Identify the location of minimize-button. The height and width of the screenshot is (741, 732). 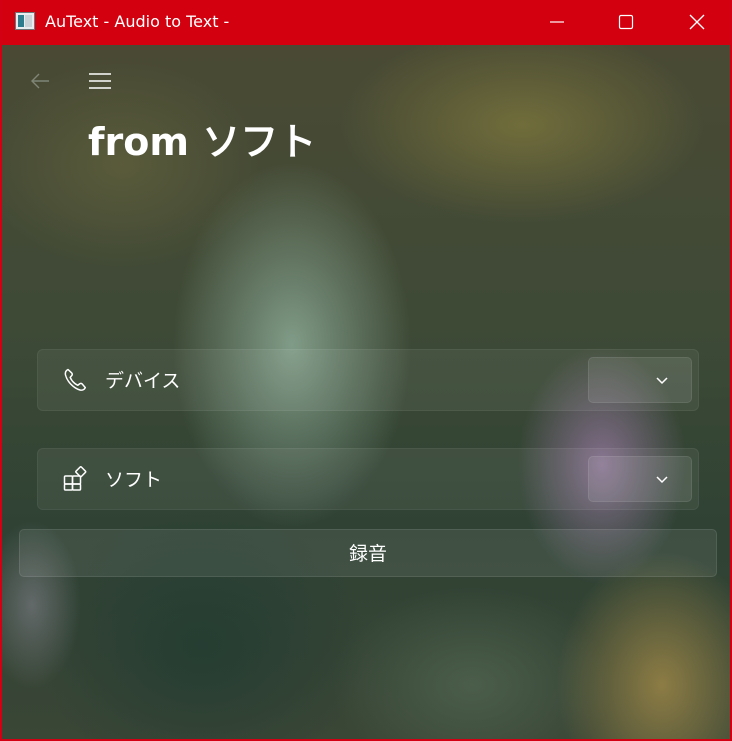
(557, 22).